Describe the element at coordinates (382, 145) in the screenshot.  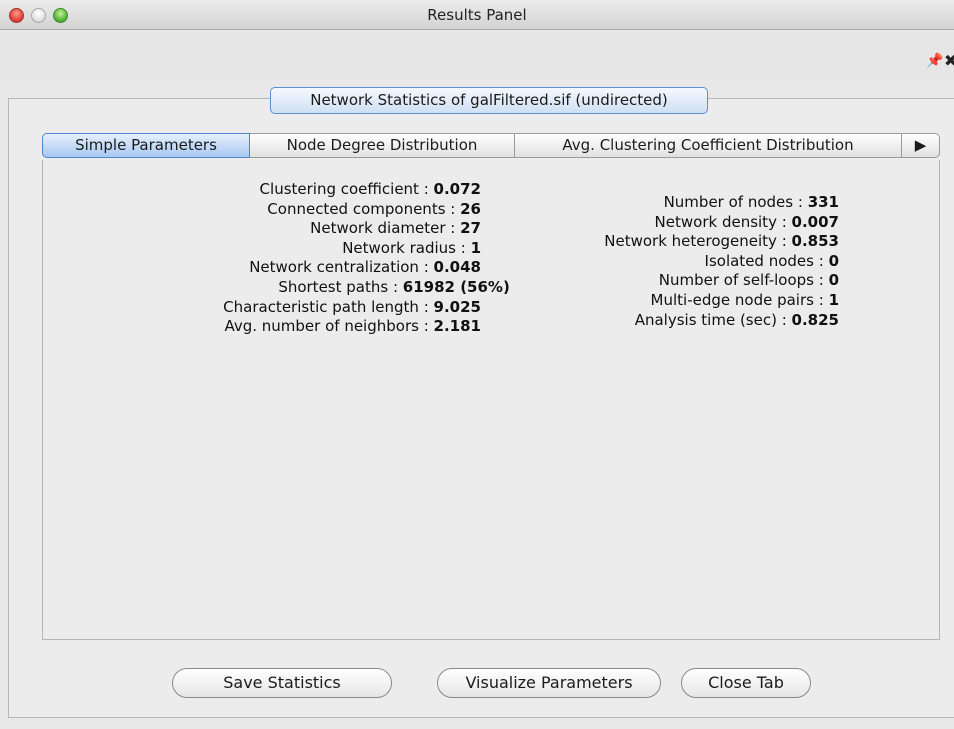
I see `tab-node-degree-distribution: Node Degree Distribution` at that location.